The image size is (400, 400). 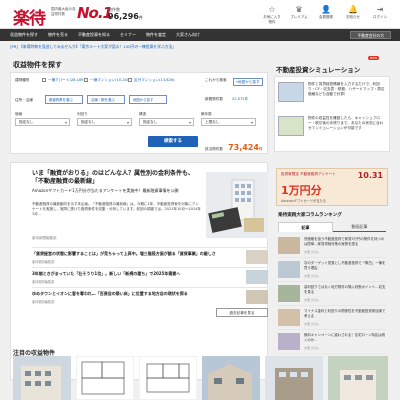 I want to click on search-button: 検索する, so click(x=173, y=141).